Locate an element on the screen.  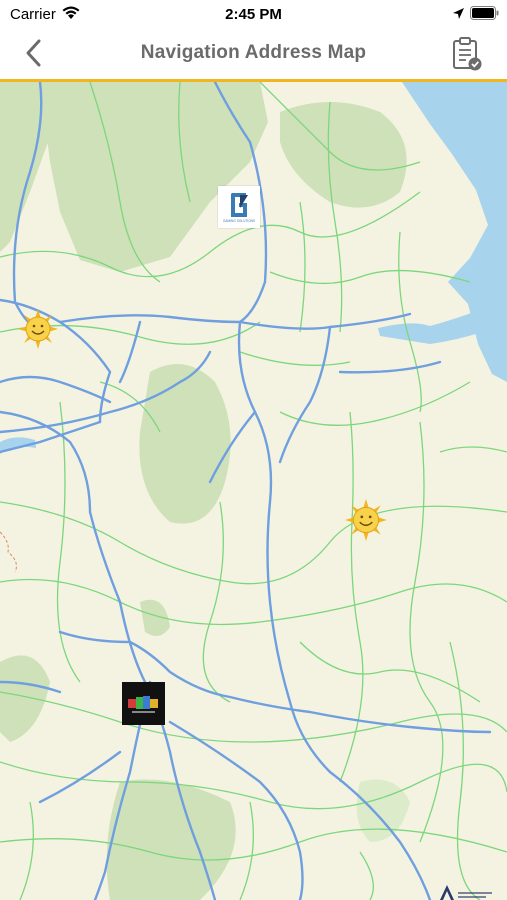
status-time: 2:45 PM is located at coordinates (253, 14).